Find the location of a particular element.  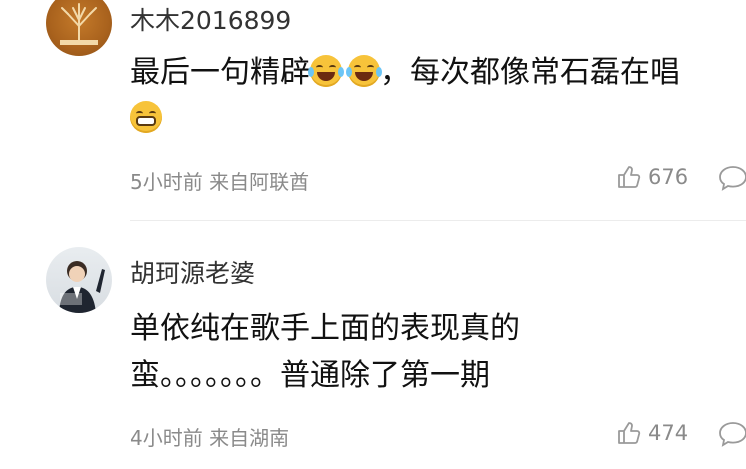

comment-text-part: ，每次都像常石磊在唱 is located at coordinates (530, 72).